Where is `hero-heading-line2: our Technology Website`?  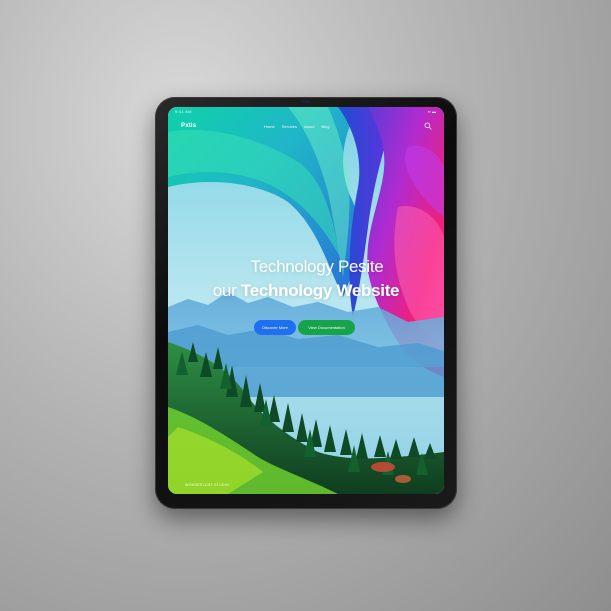
hero-heading-line2: our Technology Website is located at coordinates (306, 291).